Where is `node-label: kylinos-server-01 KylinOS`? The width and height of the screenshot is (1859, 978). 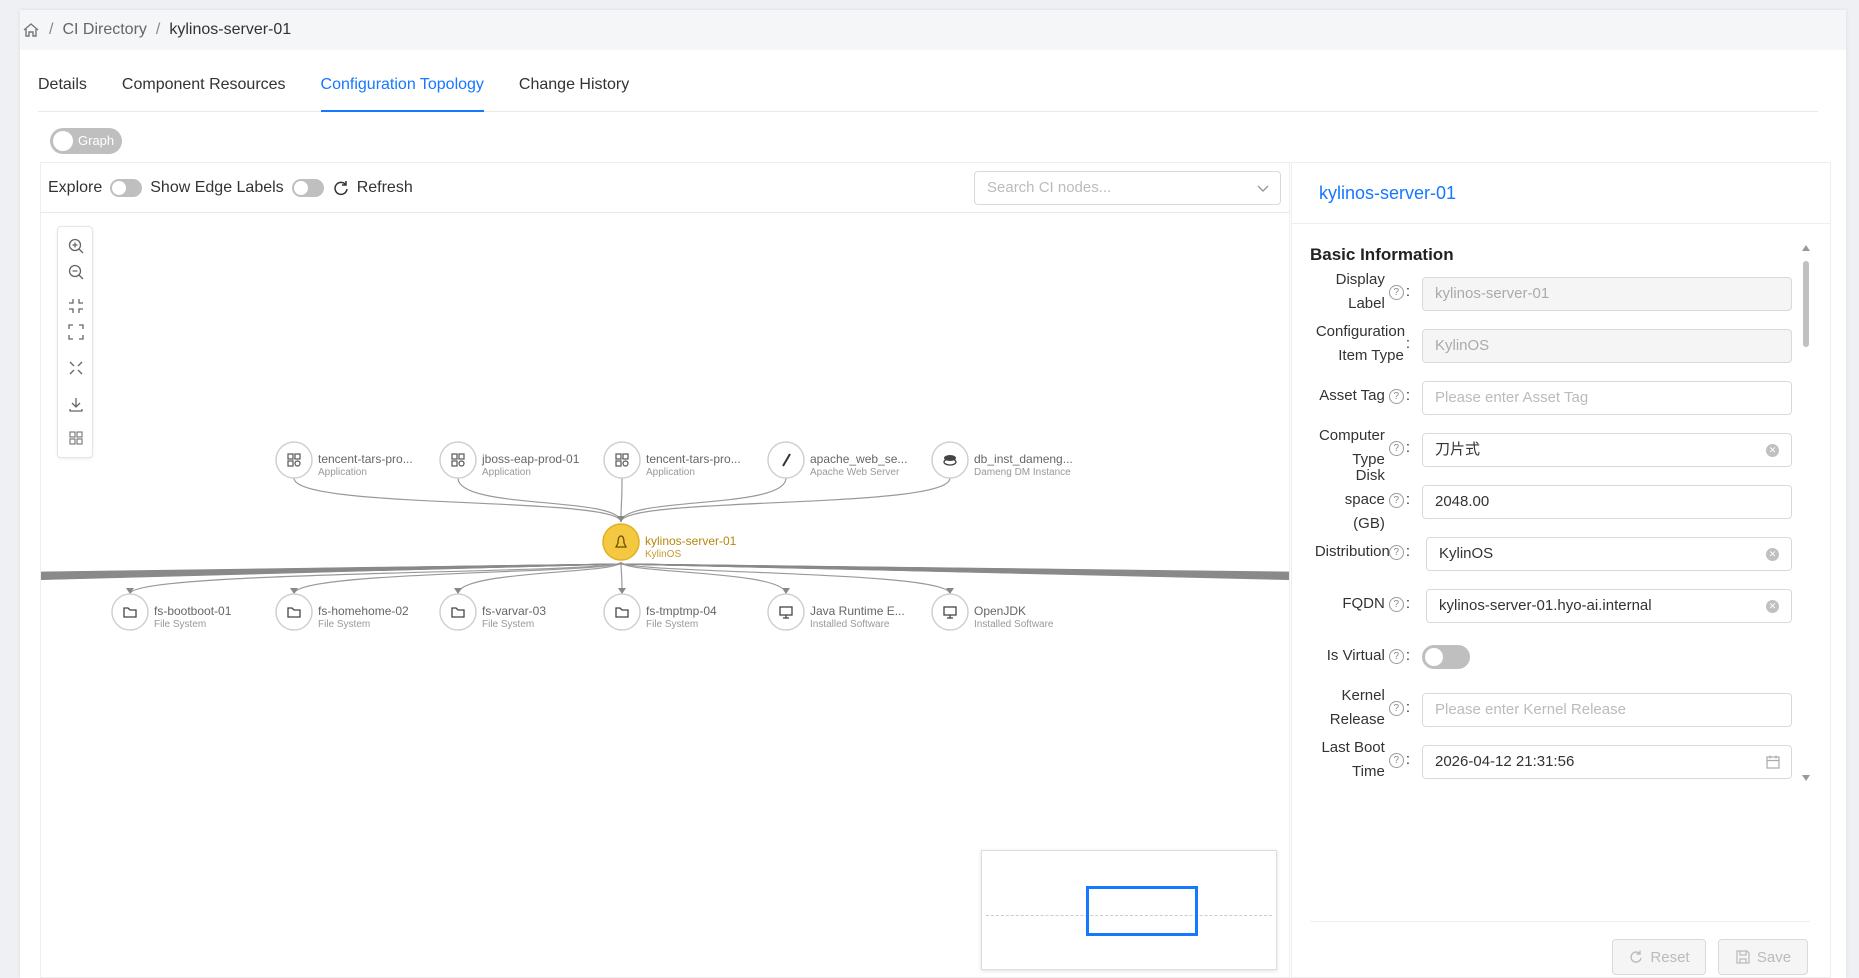 node-label: kylinos-server-01 KylinOS is located at coordinates (690, 548).